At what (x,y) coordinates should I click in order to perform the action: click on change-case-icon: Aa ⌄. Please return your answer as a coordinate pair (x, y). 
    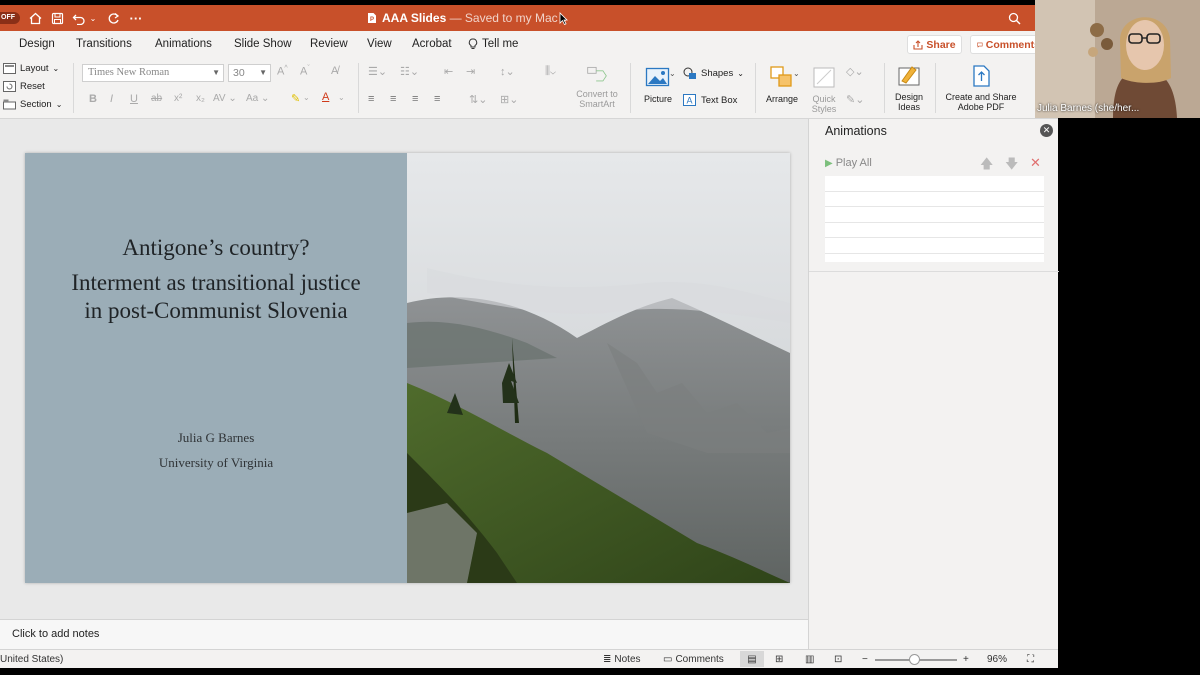
    Looking at the image, I should click on (257, 98).